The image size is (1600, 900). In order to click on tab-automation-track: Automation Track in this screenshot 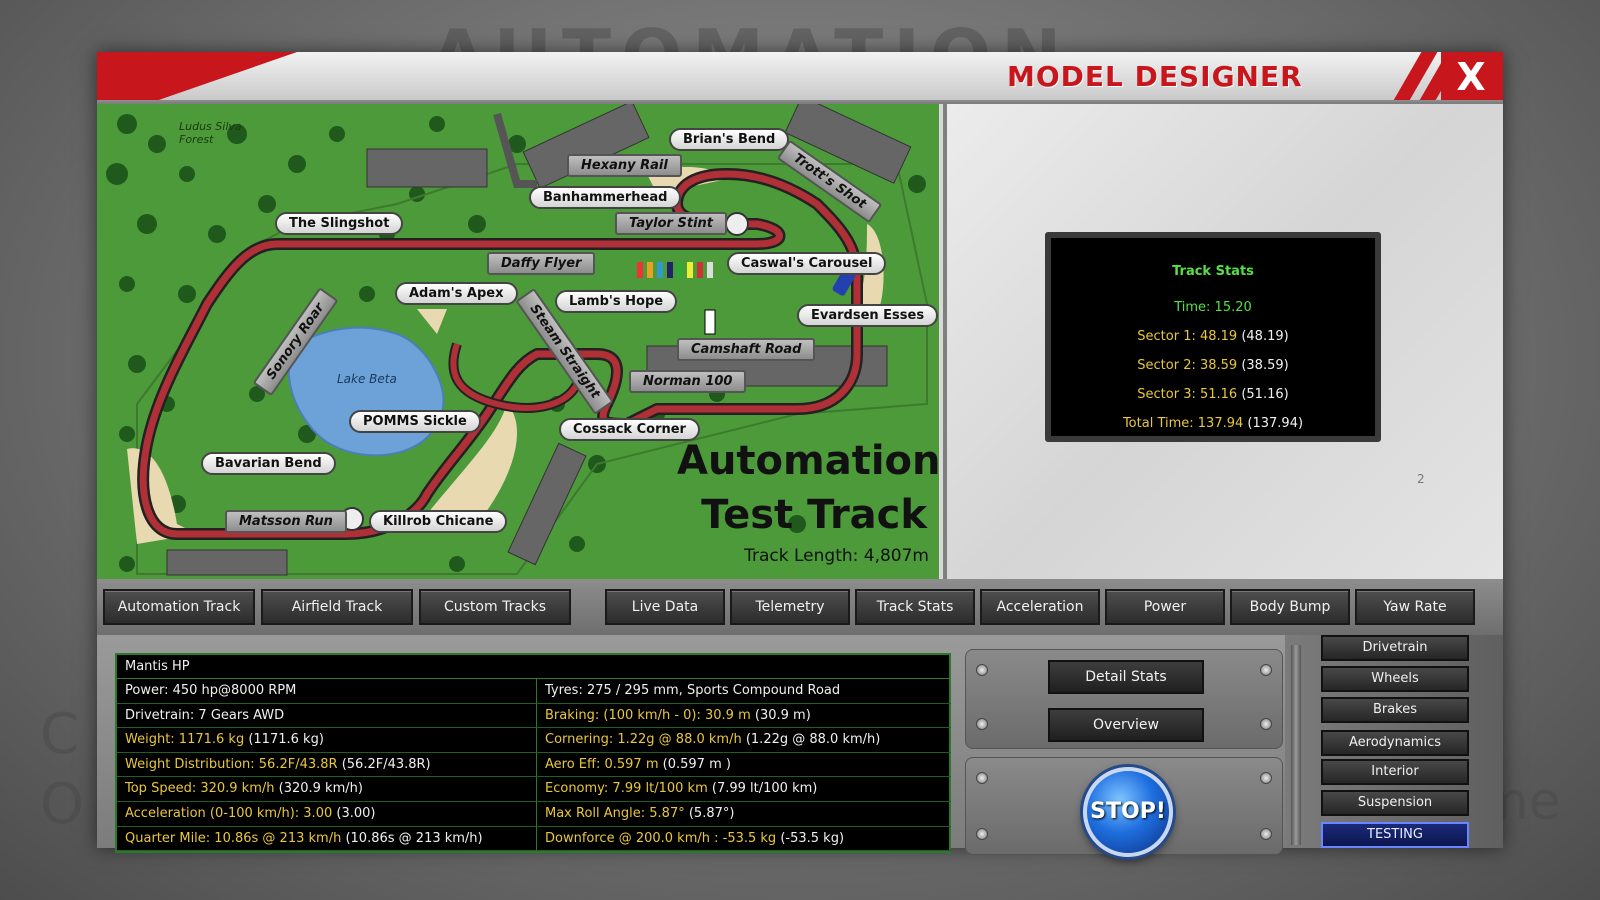, I will do `click(179, 607)`.